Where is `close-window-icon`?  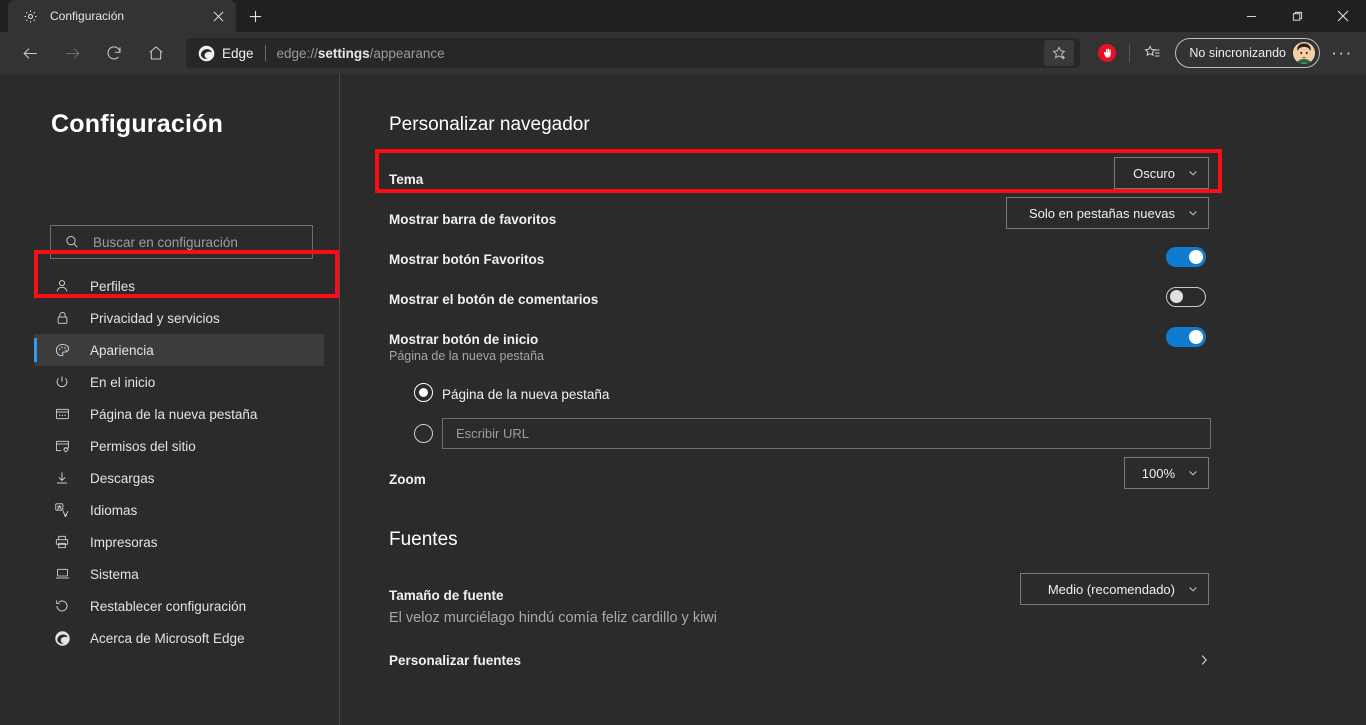
close-window-icon is located at coordinates (1343, 16).